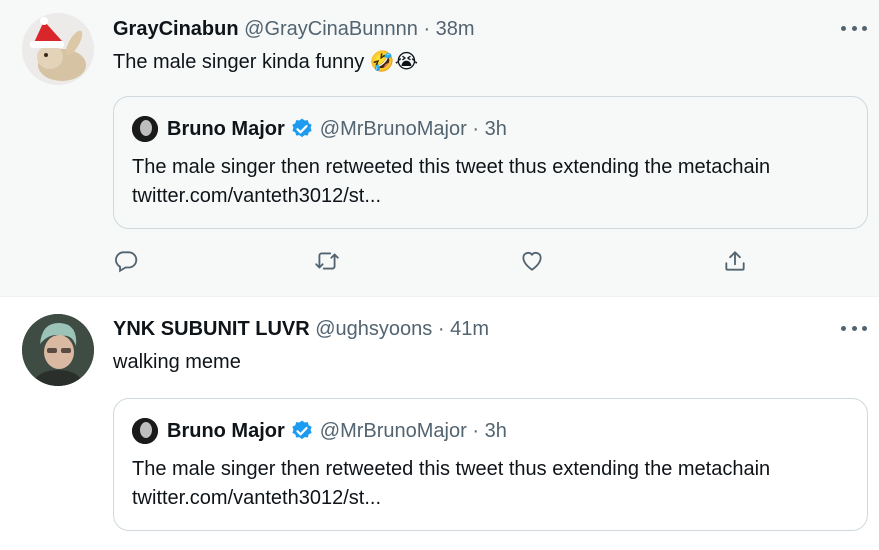 This screenshot has height=550, width=879. Describe the element at coordinates (211, 329) in the screenshot. I see `display-name: YNK SUBUNIT LUVR` at that location.